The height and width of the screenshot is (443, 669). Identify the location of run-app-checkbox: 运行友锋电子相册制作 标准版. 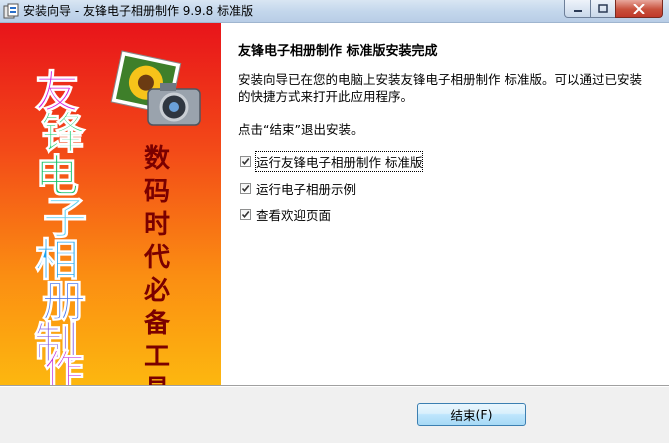
(332, 161).